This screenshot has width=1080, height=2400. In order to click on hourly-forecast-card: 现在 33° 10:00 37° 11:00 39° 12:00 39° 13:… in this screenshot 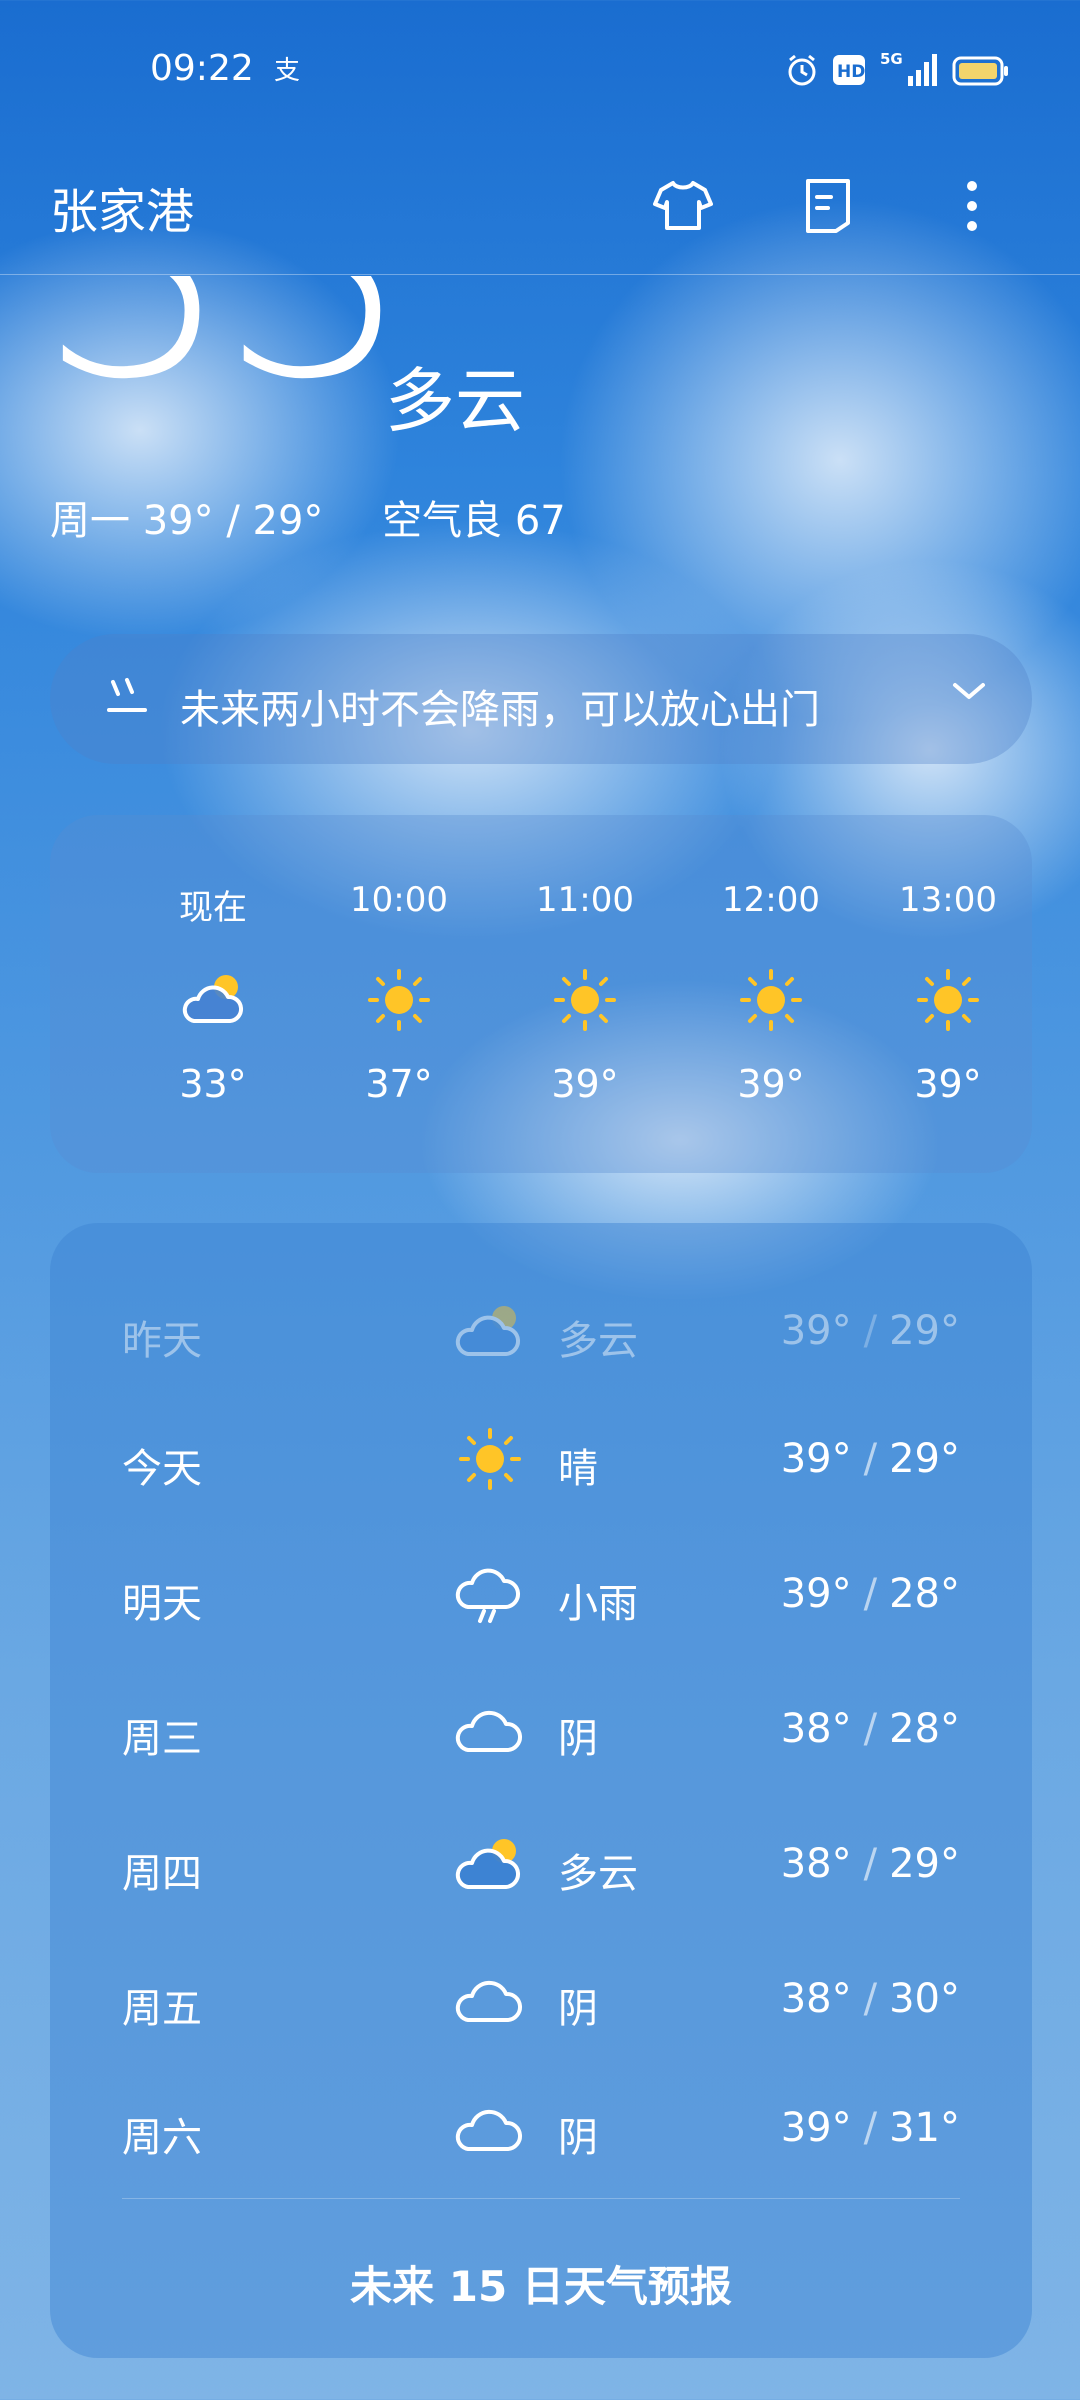, I will do `click(541, 994)`.